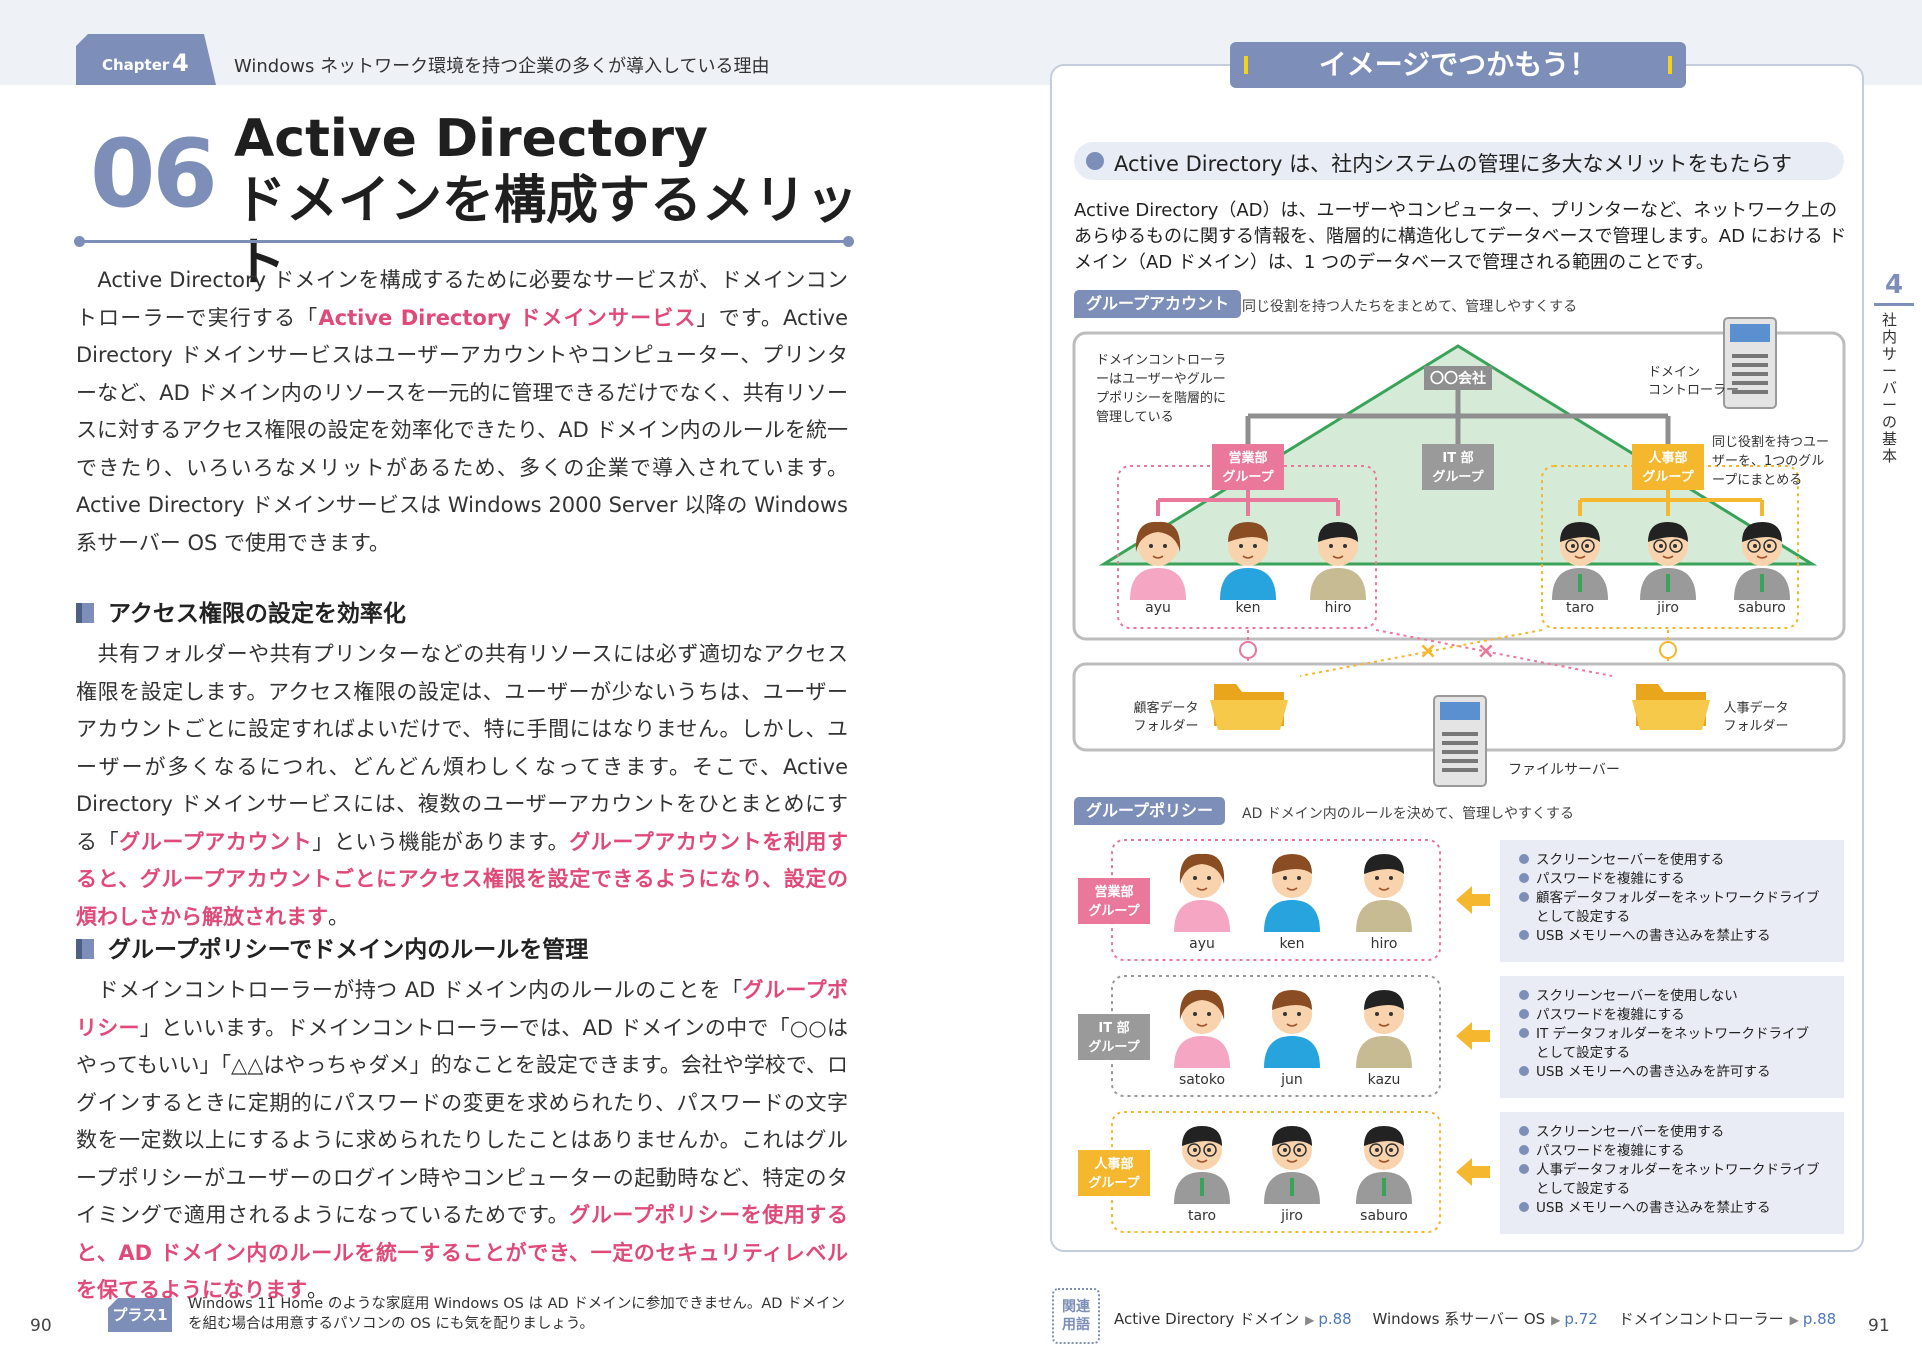 This screenshot has width=1922, height=1362. Describe the element at coordinates (1678, 897) in the screenshot. I see `policy-rule-text: 顧客データフォルダーをネットワークドライブ` at that location.